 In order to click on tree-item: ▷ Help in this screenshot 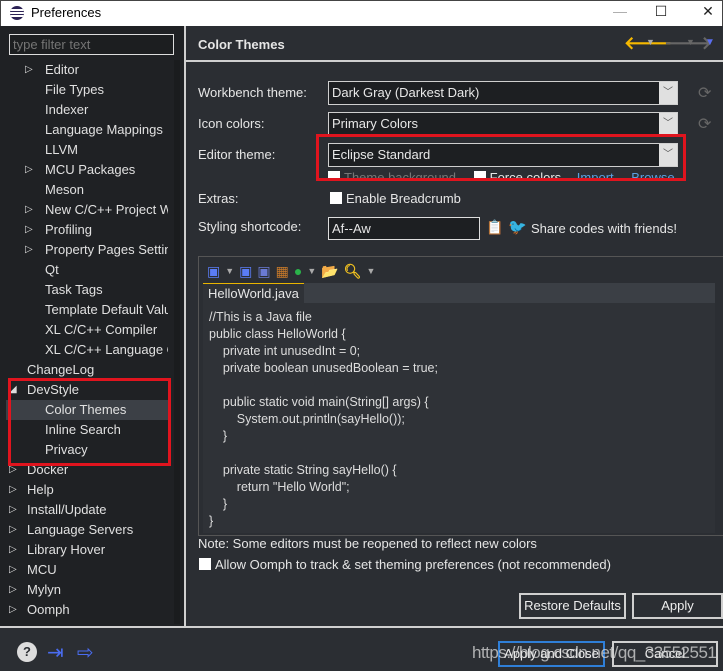, I will do `click(87, 490)`.